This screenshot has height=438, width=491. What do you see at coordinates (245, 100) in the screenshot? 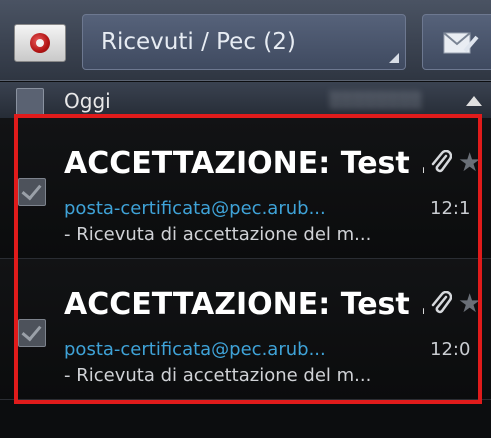
I see `date-group-header: Oggi ░░░░░░░░` at bounding box center [245, 100].